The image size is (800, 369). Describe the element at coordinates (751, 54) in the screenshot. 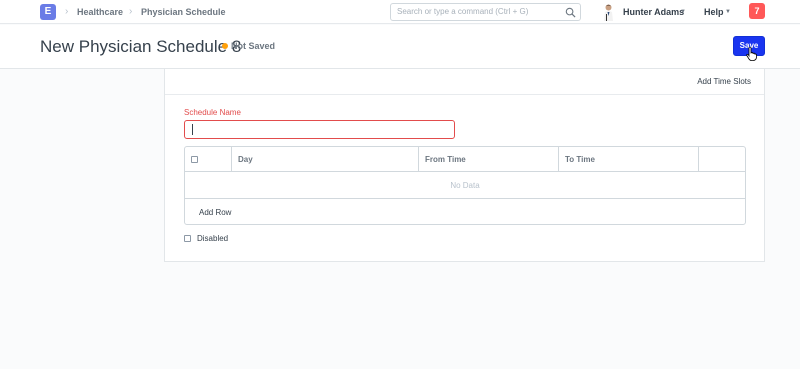

I see `mouse-cursor-icon` at that location.